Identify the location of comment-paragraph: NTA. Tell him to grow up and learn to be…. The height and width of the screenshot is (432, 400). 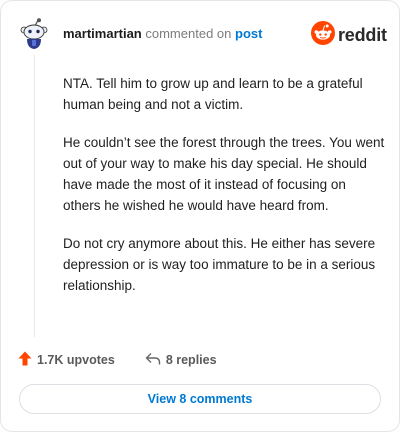
(213, 94).